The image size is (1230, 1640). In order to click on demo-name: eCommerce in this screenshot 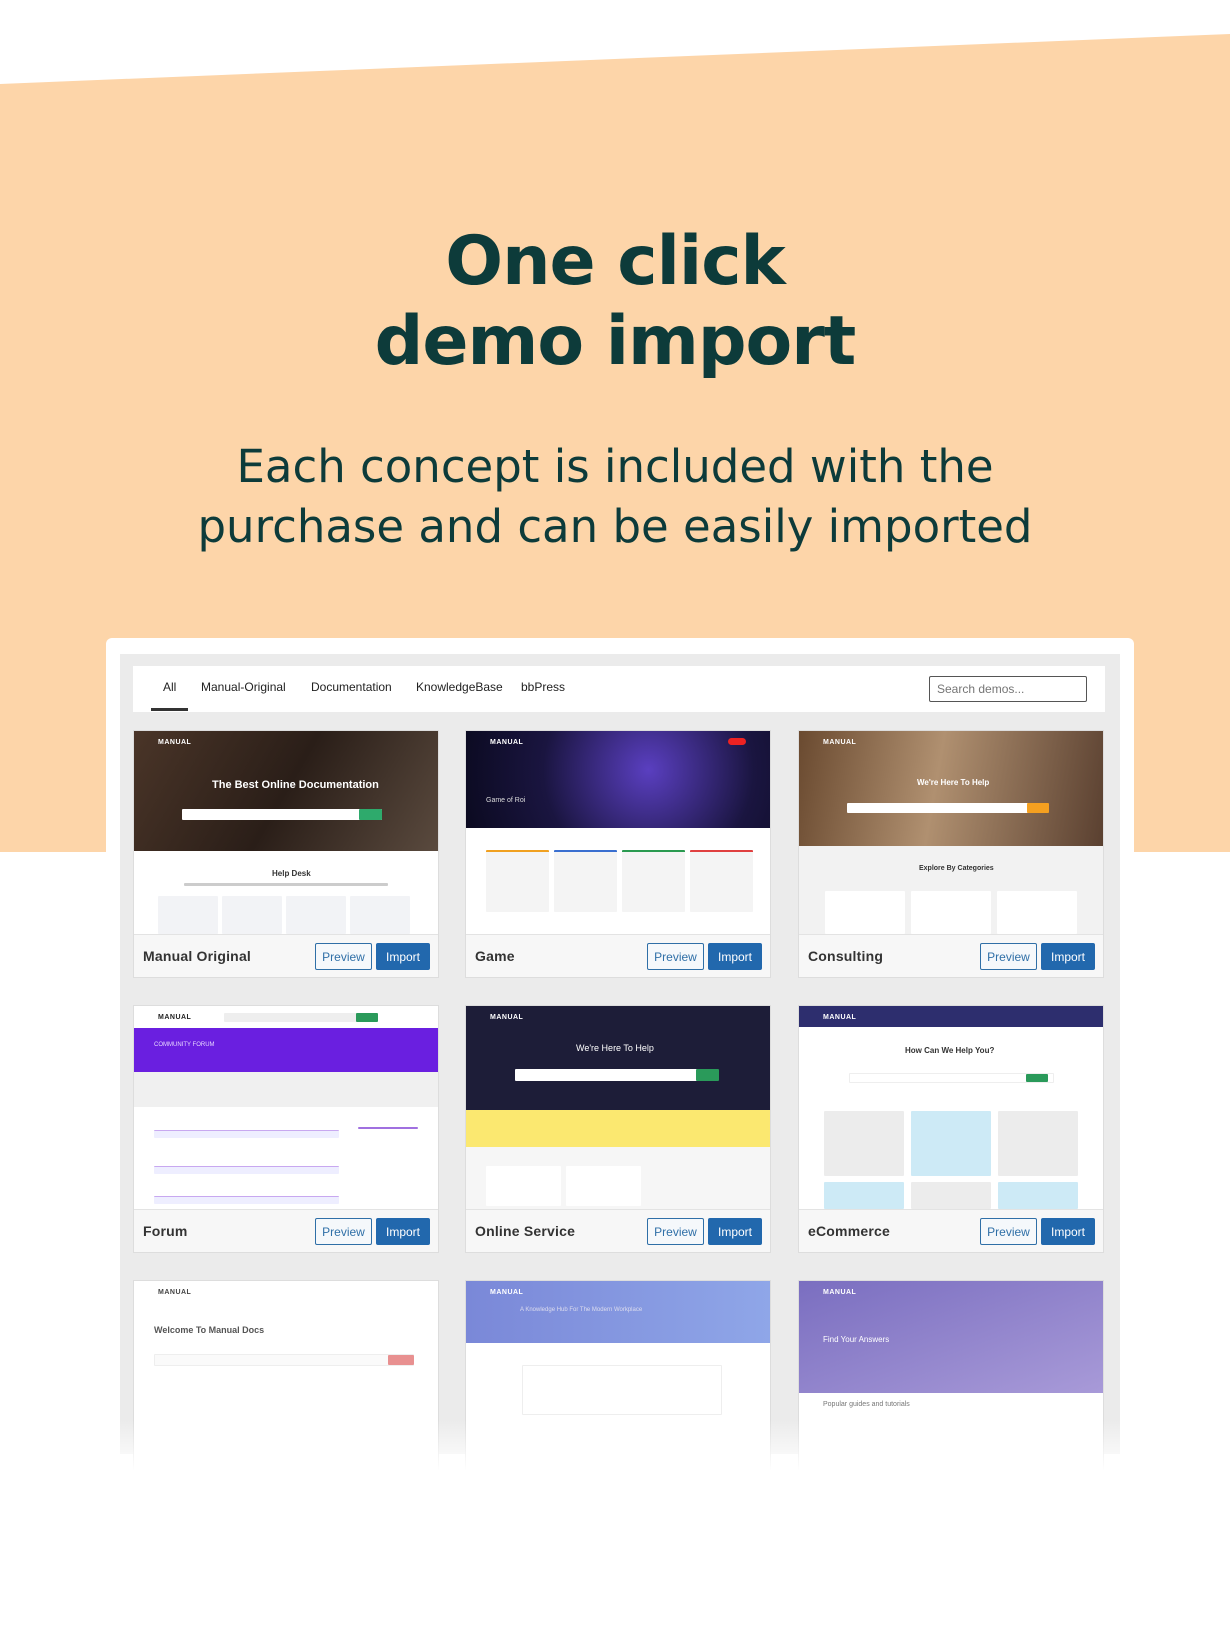, I will do `click(849, 1231)`.